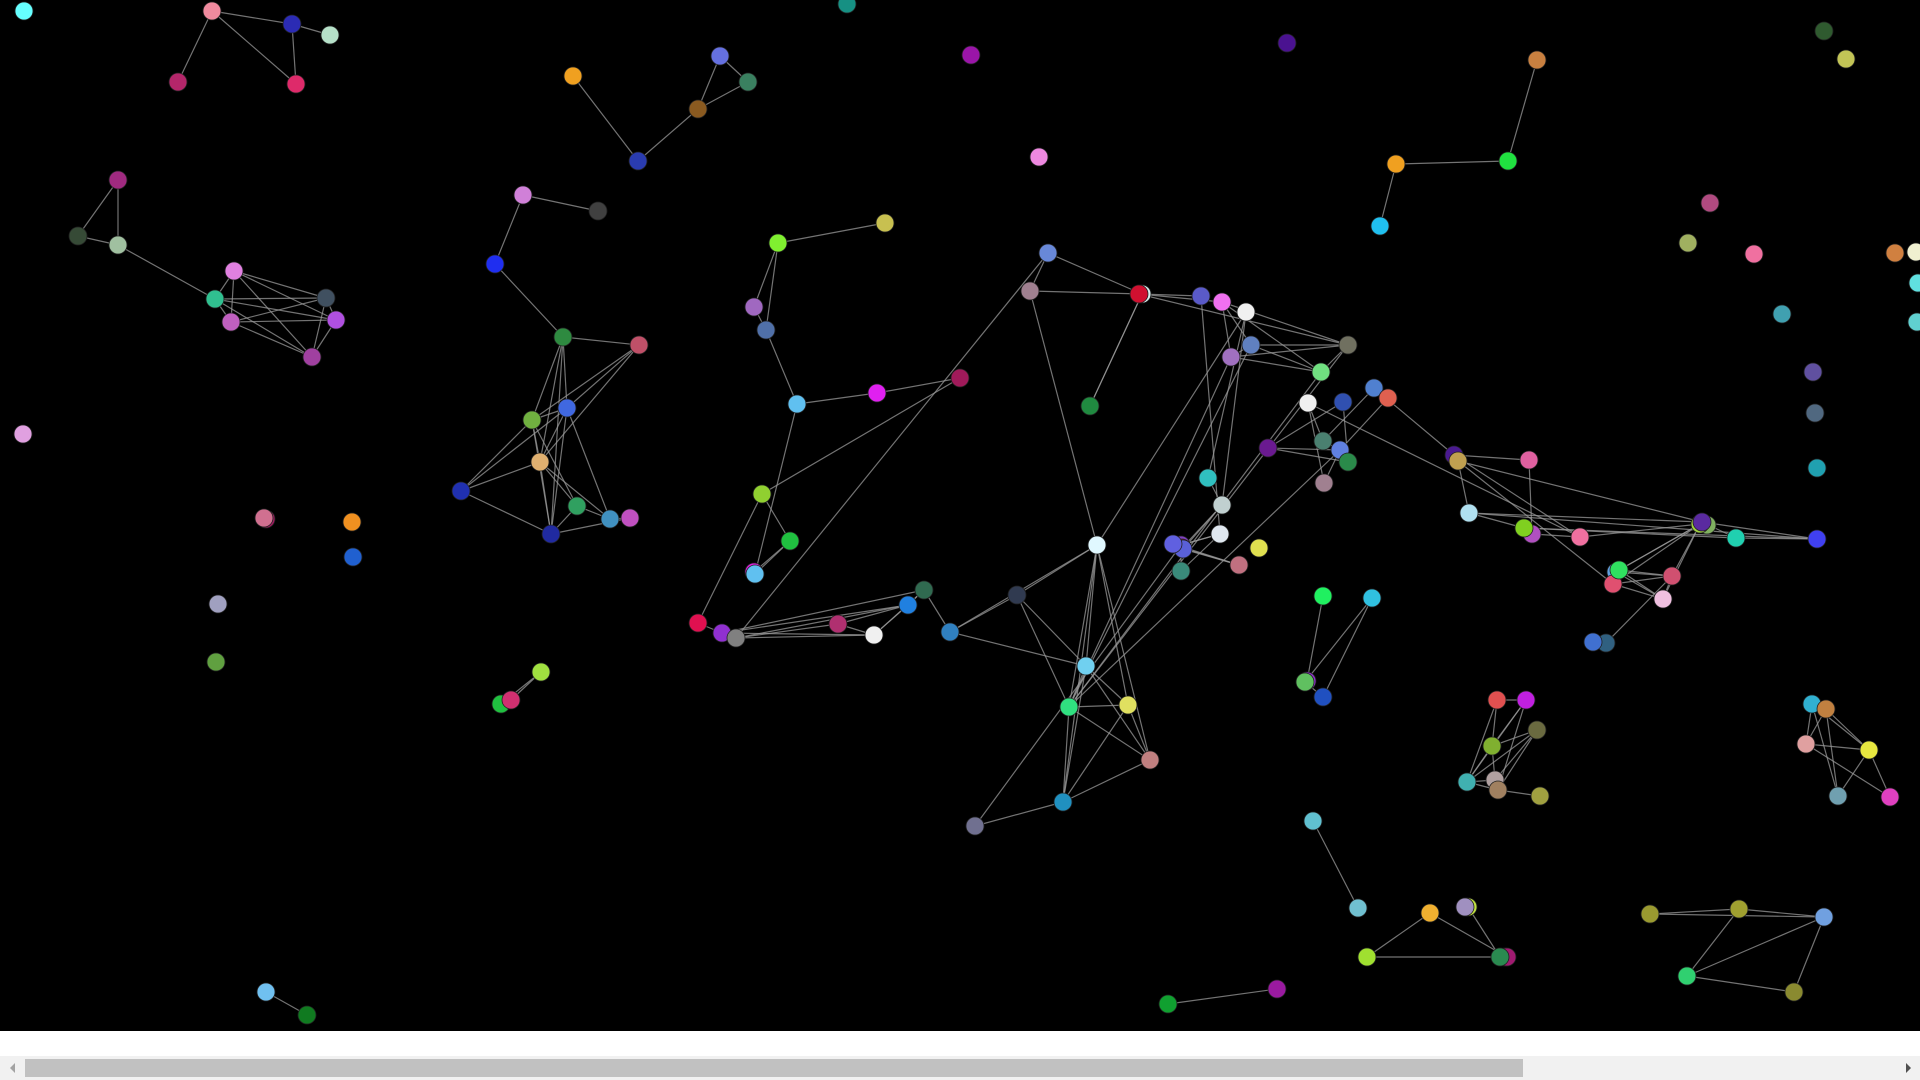 Image resolution: width=1920 pixels, height=1080 pixels. I want to click on scrollbar-thumb, so click(774, 1068).